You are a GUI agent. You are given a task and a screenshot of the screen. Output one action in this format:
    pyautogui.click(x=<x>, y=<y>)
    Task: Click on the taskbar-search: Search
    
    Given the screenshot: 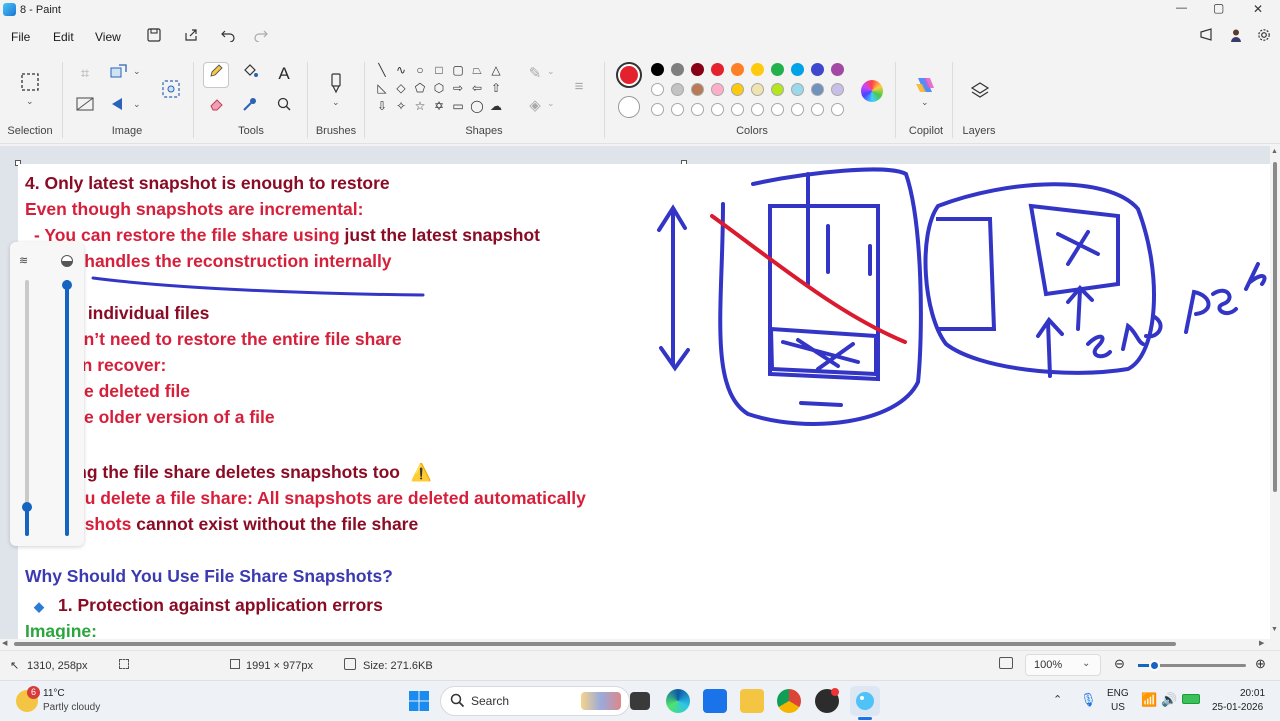 What is the action you would take?
    pyautogui.click(x=535, y=701)
    